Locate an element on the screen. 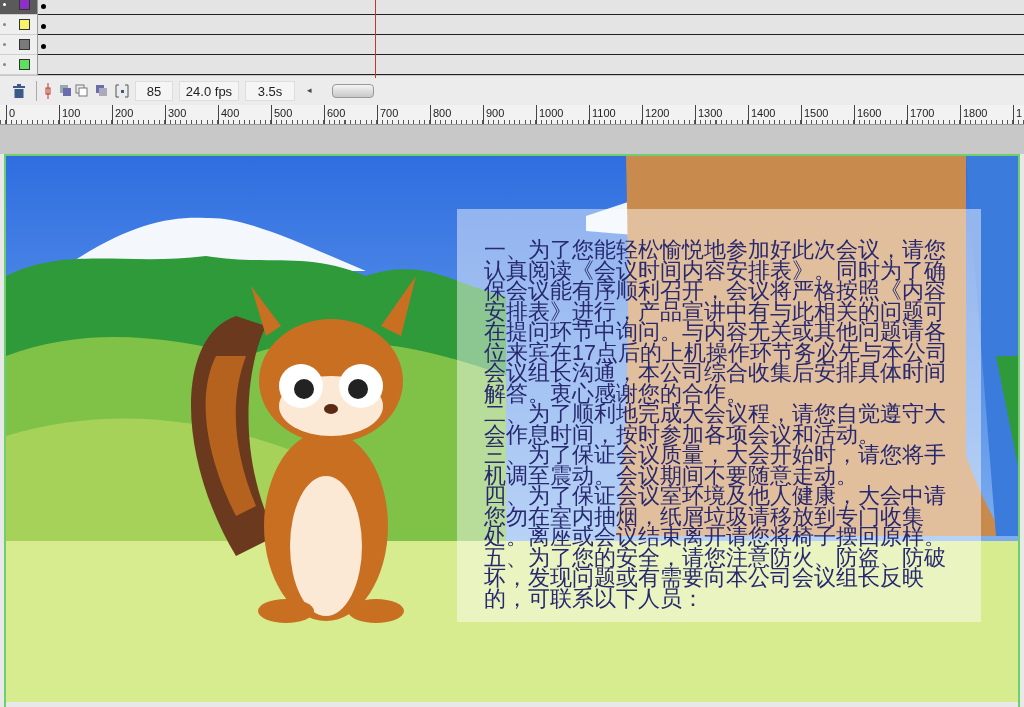 This screenshot has height=707, width=1024. ruler-label: 1700 is located at coordinates (921, 114).